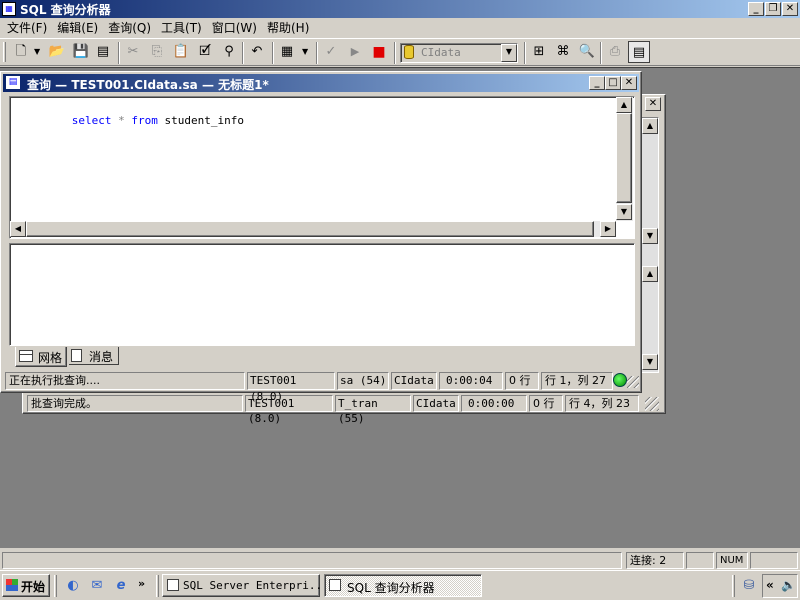  I want to click on status-server: TEST001 (8.0), so click(291, 387).